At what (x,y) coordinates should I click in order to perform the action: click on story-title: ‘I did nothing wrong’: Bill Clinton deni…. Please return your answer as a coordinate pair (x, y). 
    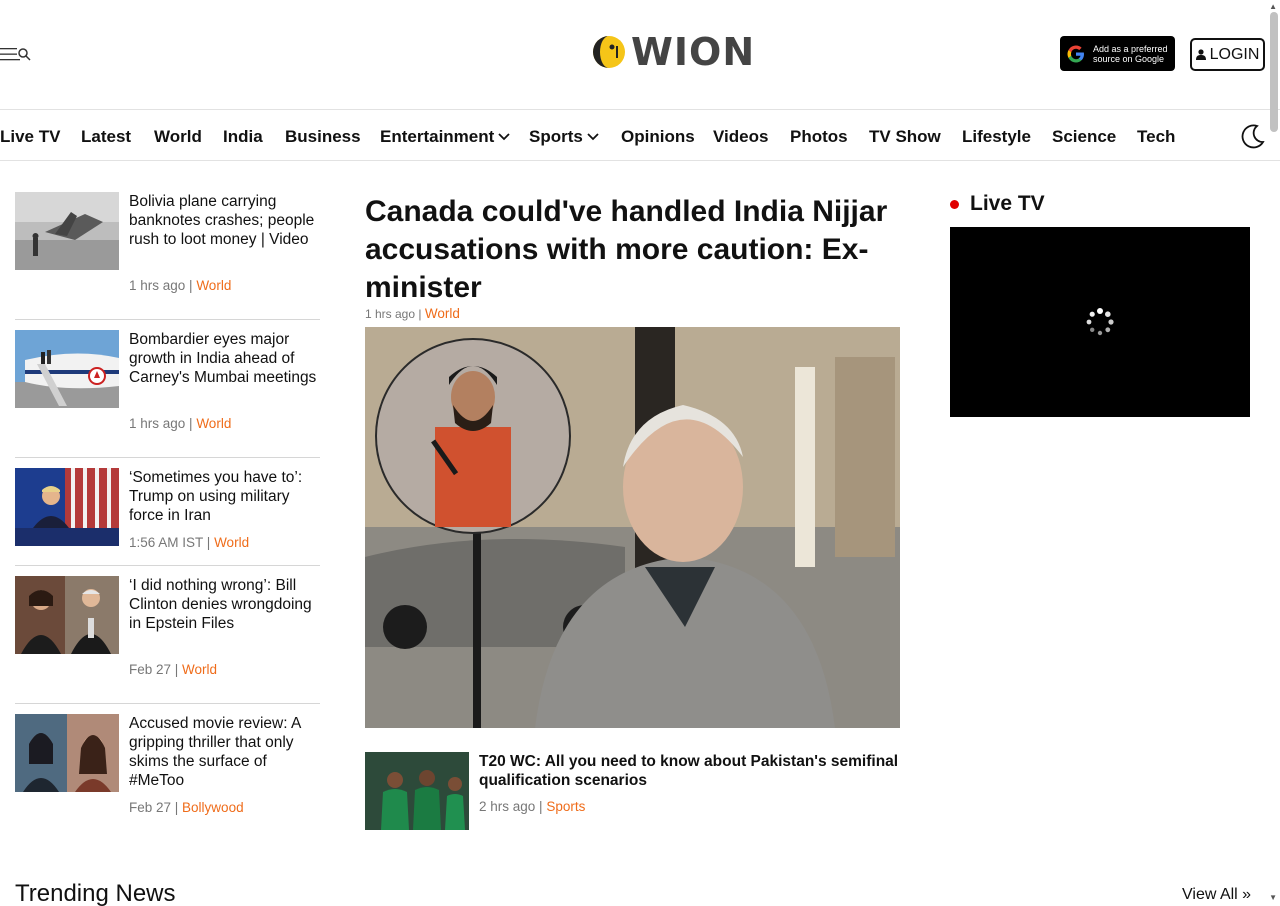
    Looking at the image, I should click on (224, 604).